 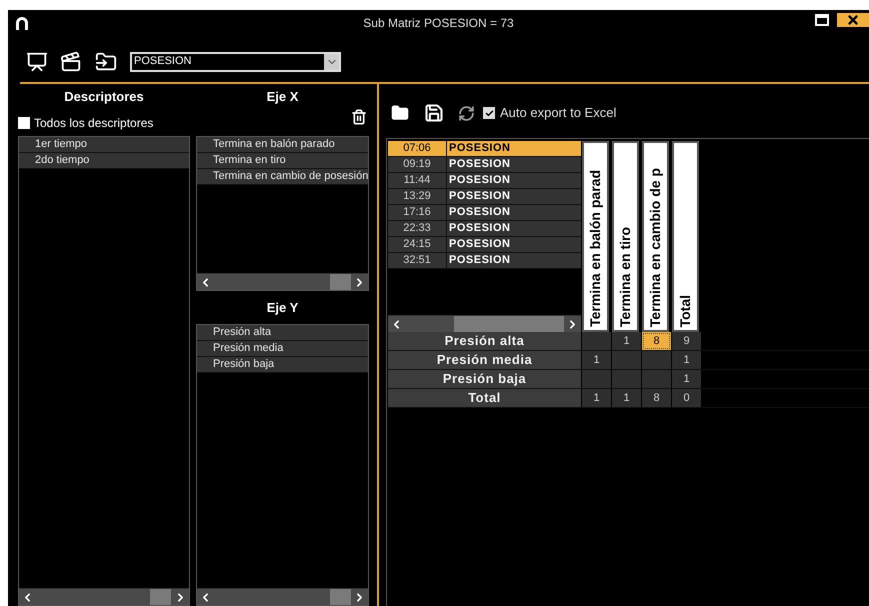 What do you see at coordinates (104, 97) in the screenshot?
I see `column-heading: Descriptores` at bounding box center [104, 97].